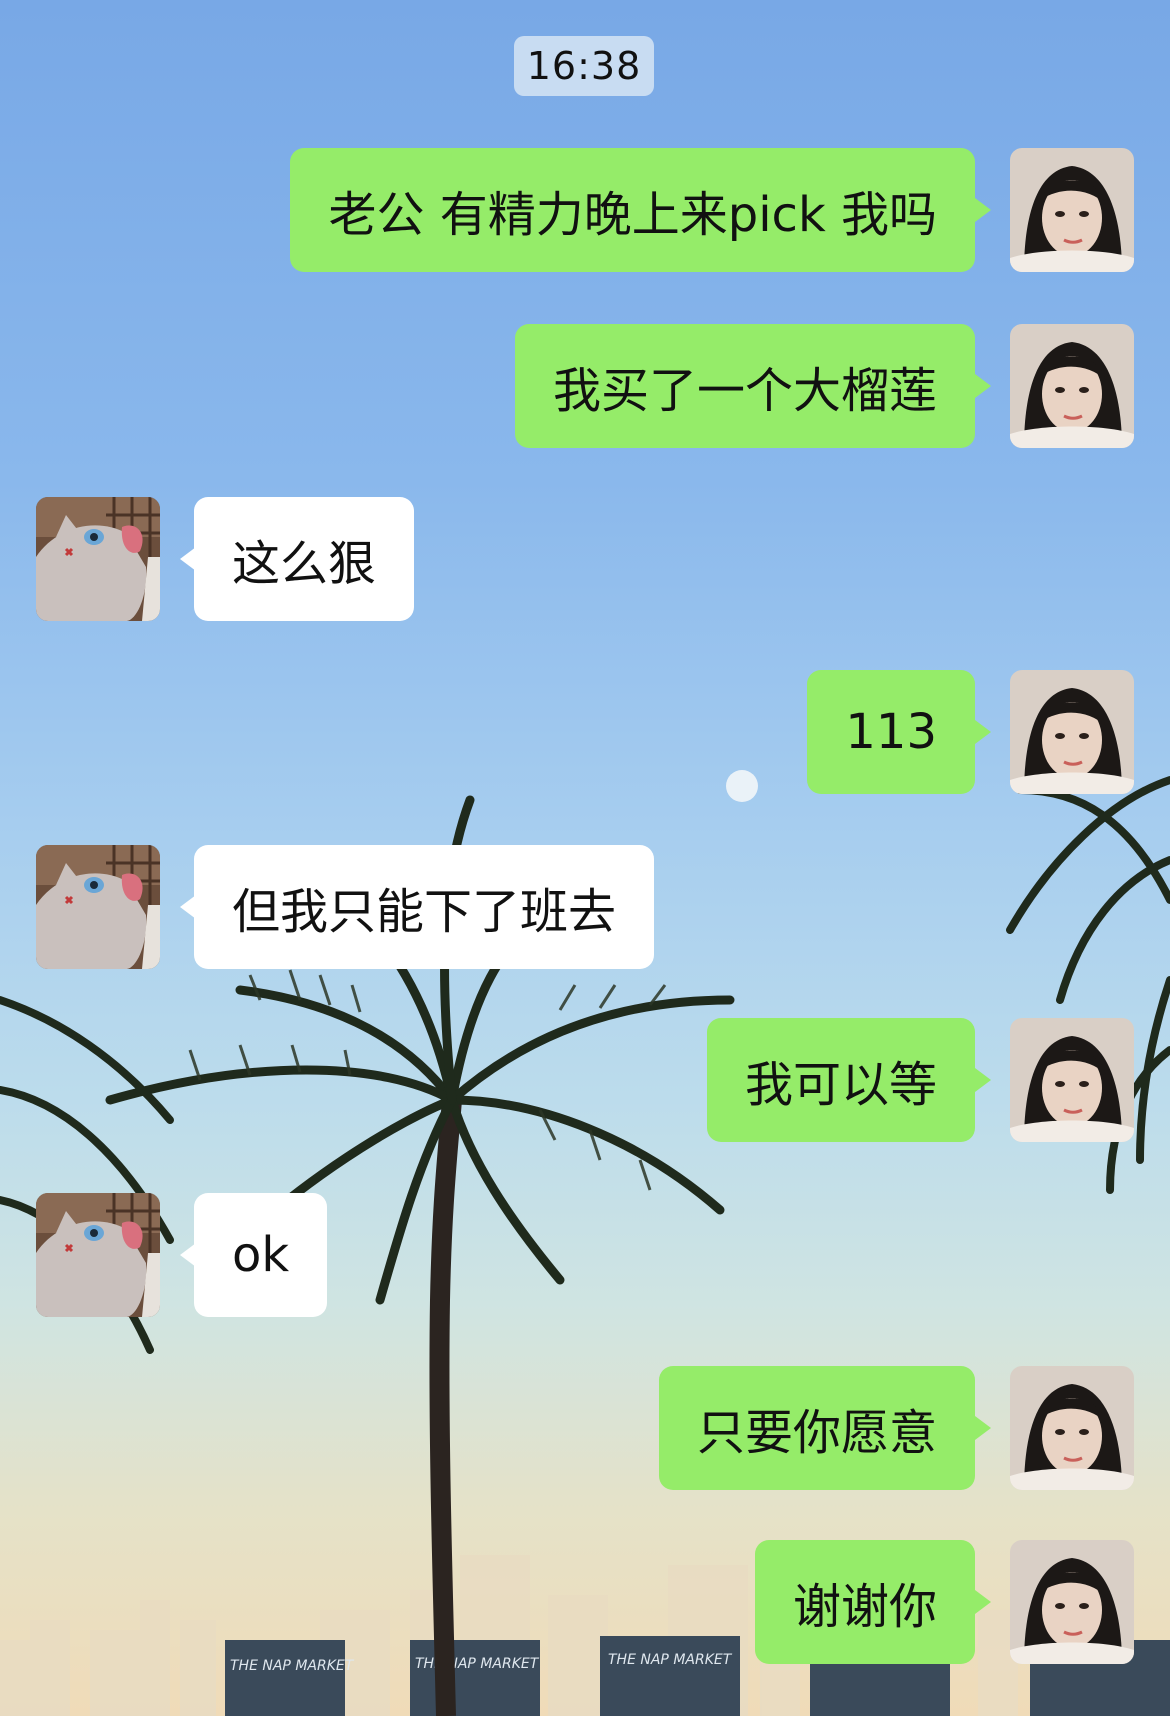 The width and height of the screenshot is (1170, 1716). What do you see at coordinates (585, 559) in the screenshot?
I see `message-row-received: 这么狠` at bounding box center [585, 559].